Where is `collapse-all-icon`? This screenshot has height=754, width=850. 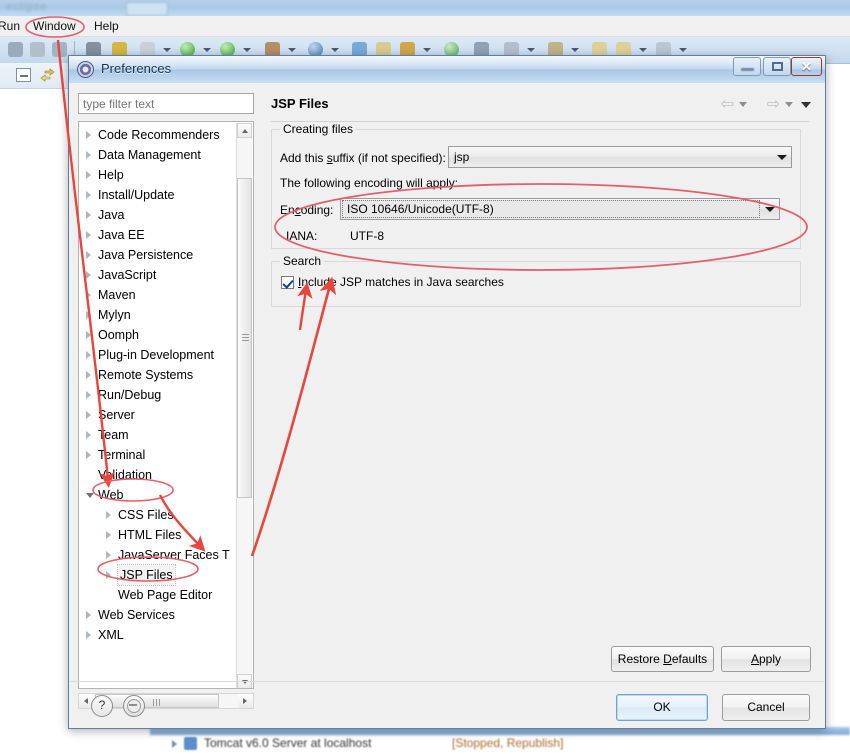 collapse-all-icon is located at coordinates (23, 75).